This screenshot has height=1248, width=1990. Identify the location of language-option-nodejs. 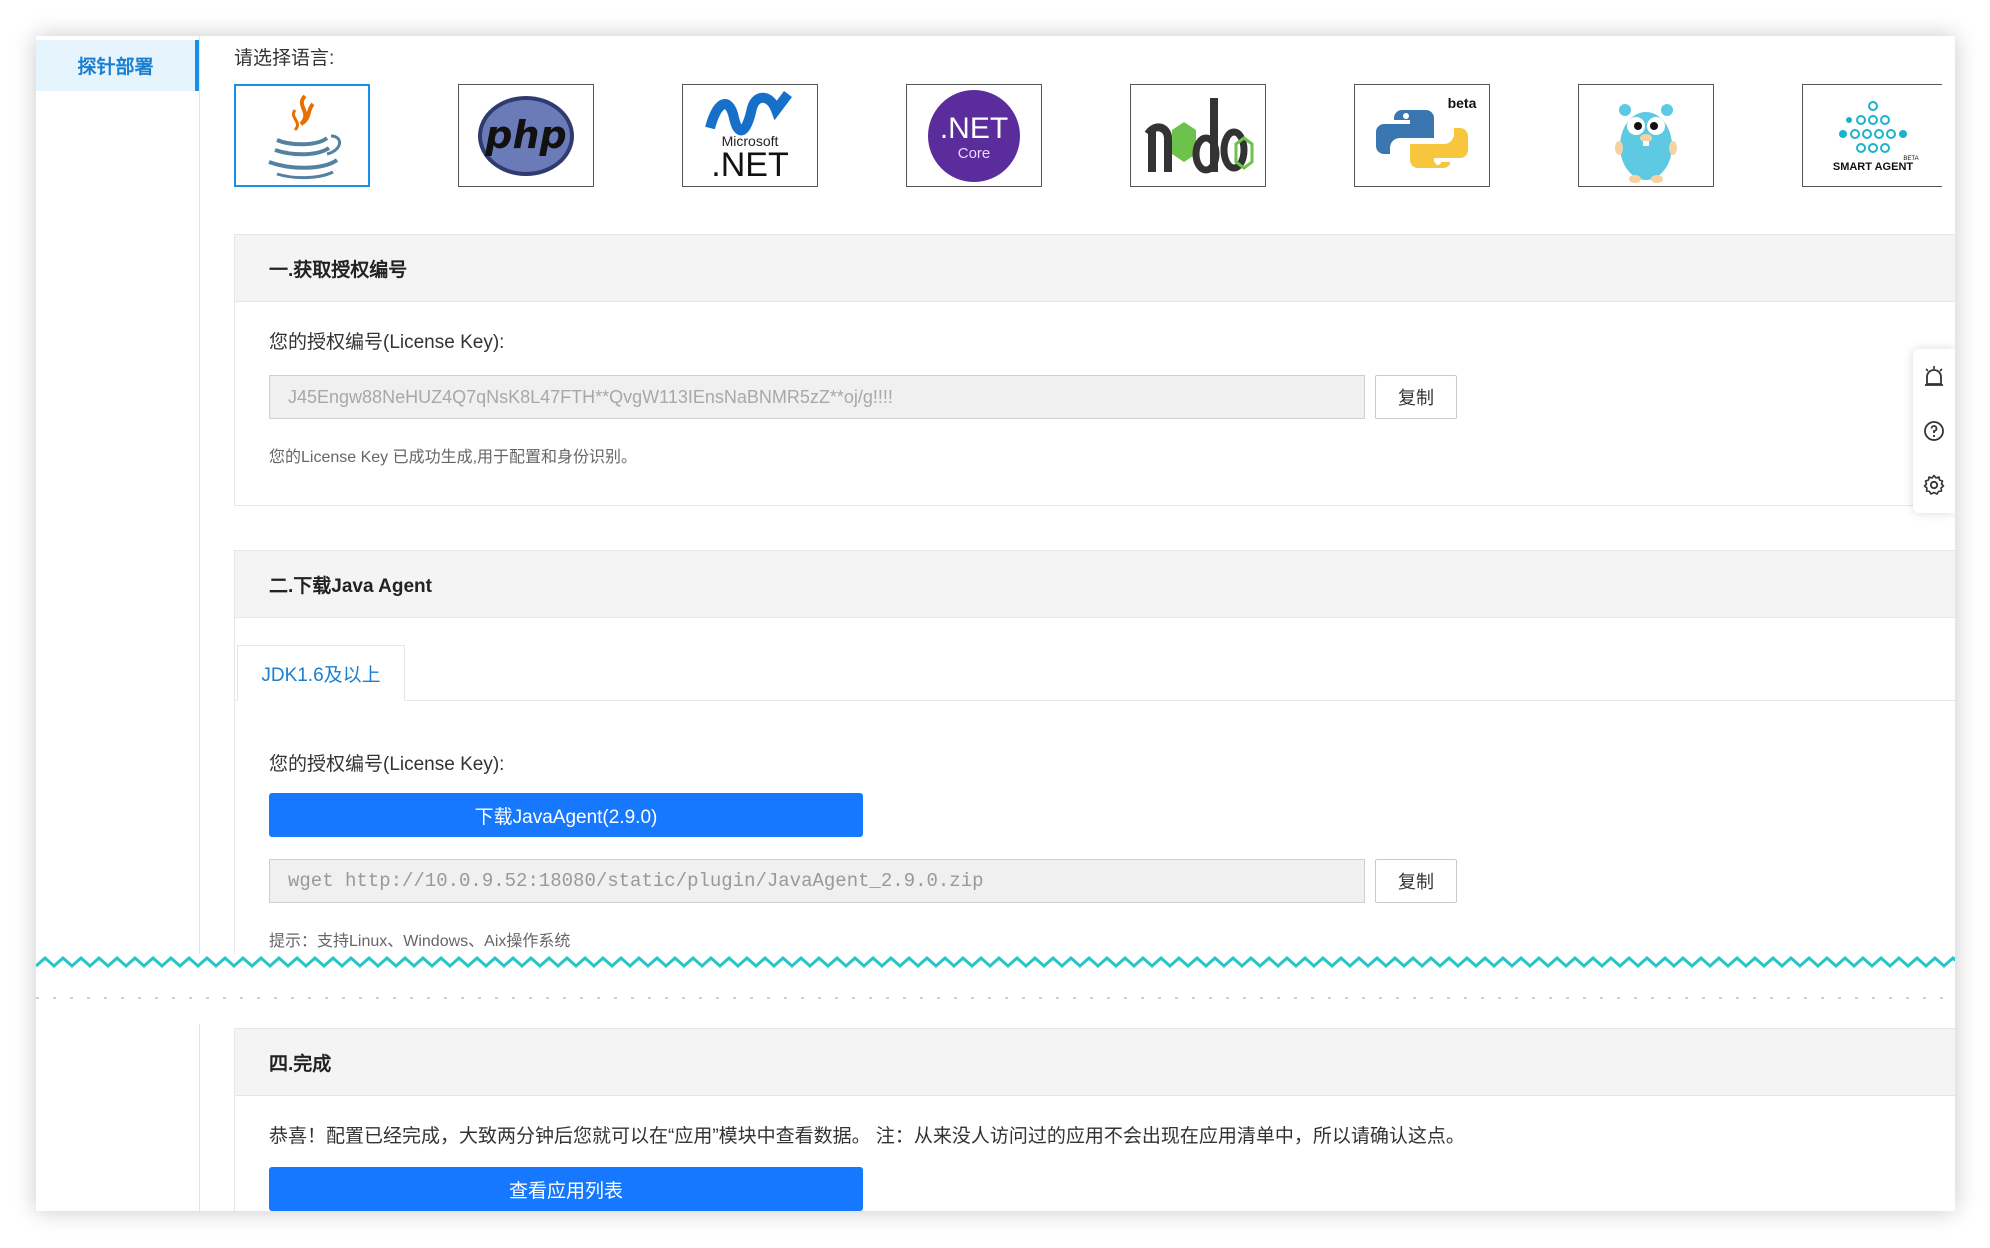
(1198, 135).